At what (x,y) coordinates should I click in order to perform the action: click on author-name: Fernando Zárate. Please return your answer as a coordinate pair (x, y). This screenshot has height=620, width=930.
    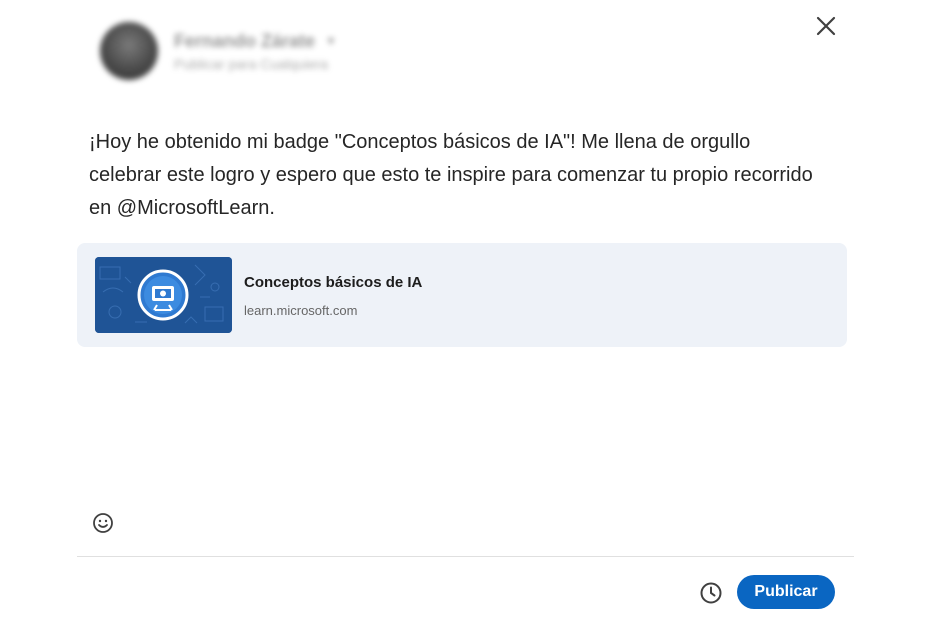
    Looking at the image, I should click on (245, 40).